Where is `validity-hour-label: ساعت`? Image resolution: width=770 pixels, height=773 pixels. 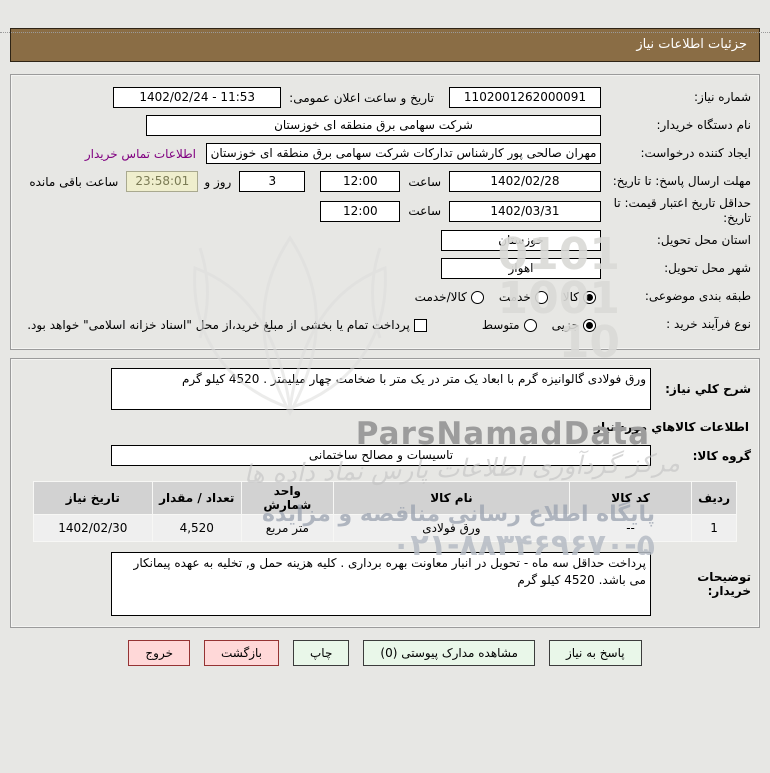 validity-hour-label: ساعت is located at coordinates (424, 211).